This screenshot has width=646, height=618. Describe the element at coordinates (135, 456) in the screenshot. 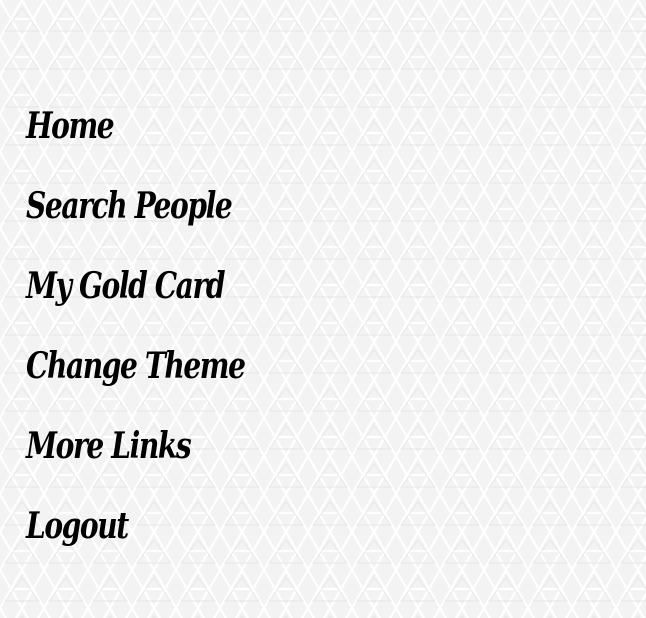

I see `menu-item-more-links: More Links` at that location.